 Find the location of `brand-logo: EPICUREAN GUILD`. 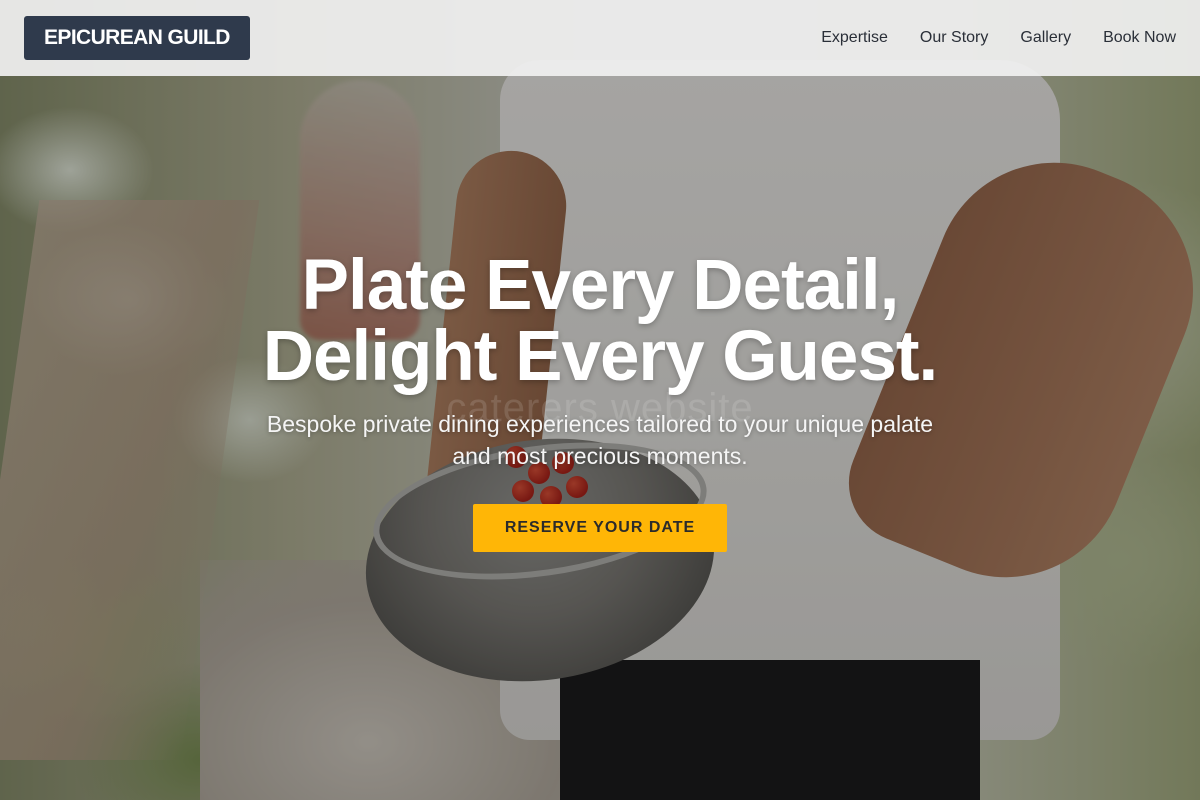

brand-logo: EPICUREAN GUILD is located at coordinates (137, 38).